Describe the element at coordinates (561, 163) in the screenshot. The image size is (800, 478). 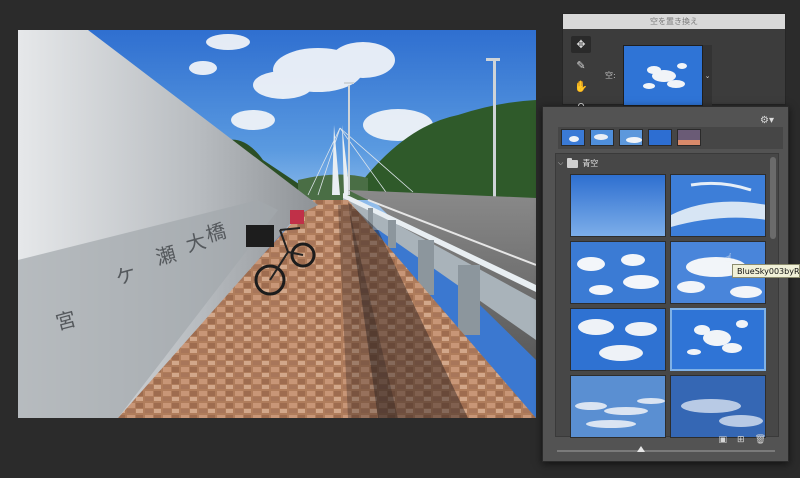
I see `chevron-down-icon: ⌵` at that location.